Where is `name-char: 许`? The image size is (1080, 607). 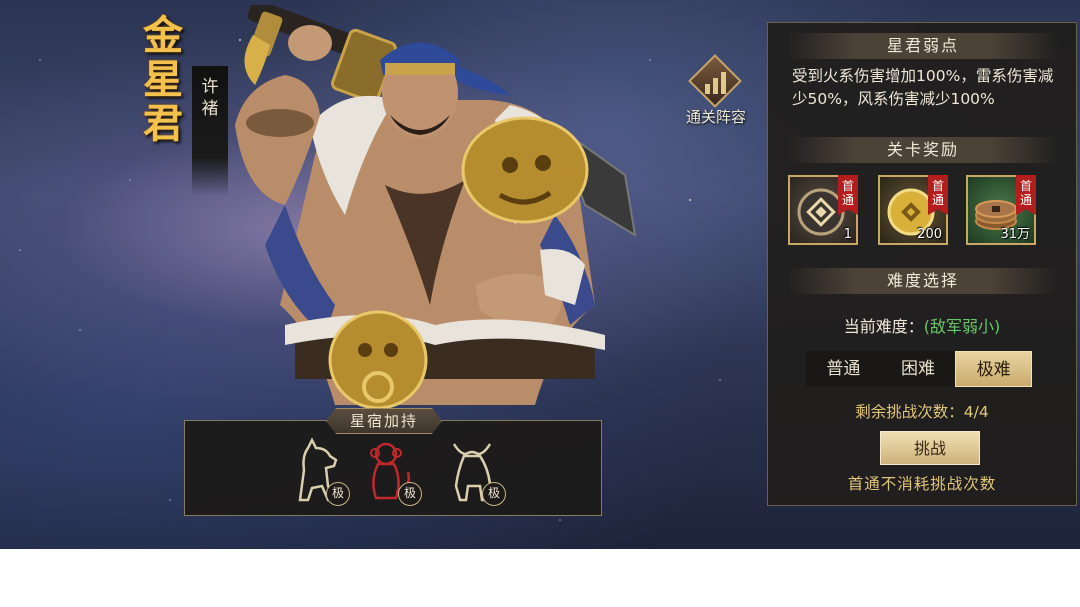 name-char: 许 is located at coordinates (210, 87).